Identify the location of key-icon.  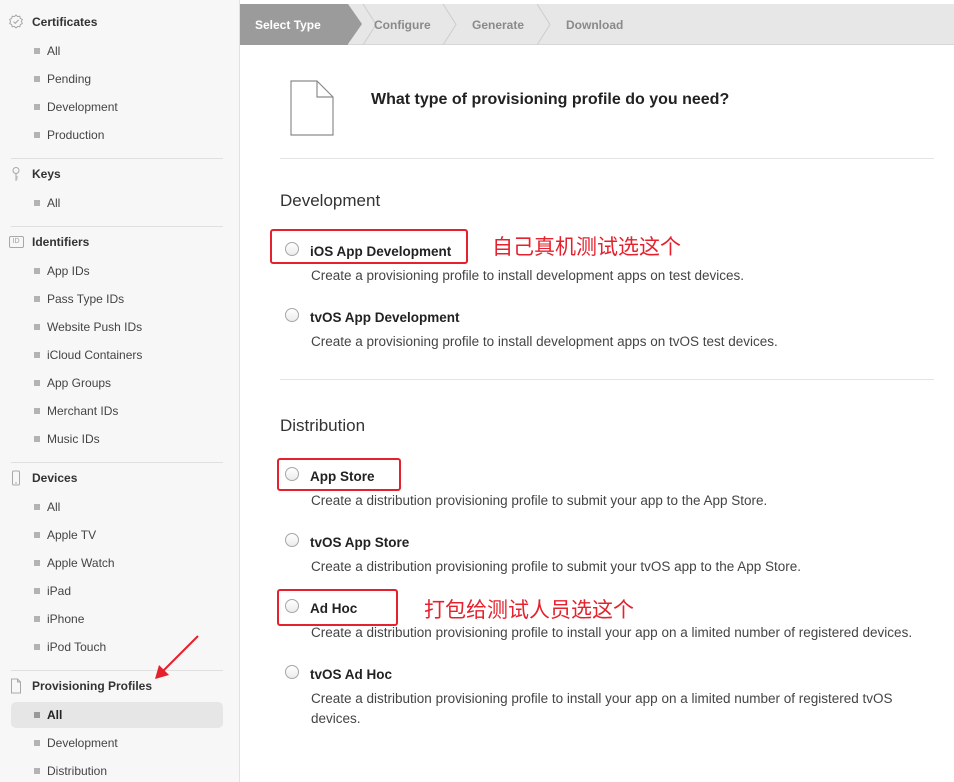
(16, 174).